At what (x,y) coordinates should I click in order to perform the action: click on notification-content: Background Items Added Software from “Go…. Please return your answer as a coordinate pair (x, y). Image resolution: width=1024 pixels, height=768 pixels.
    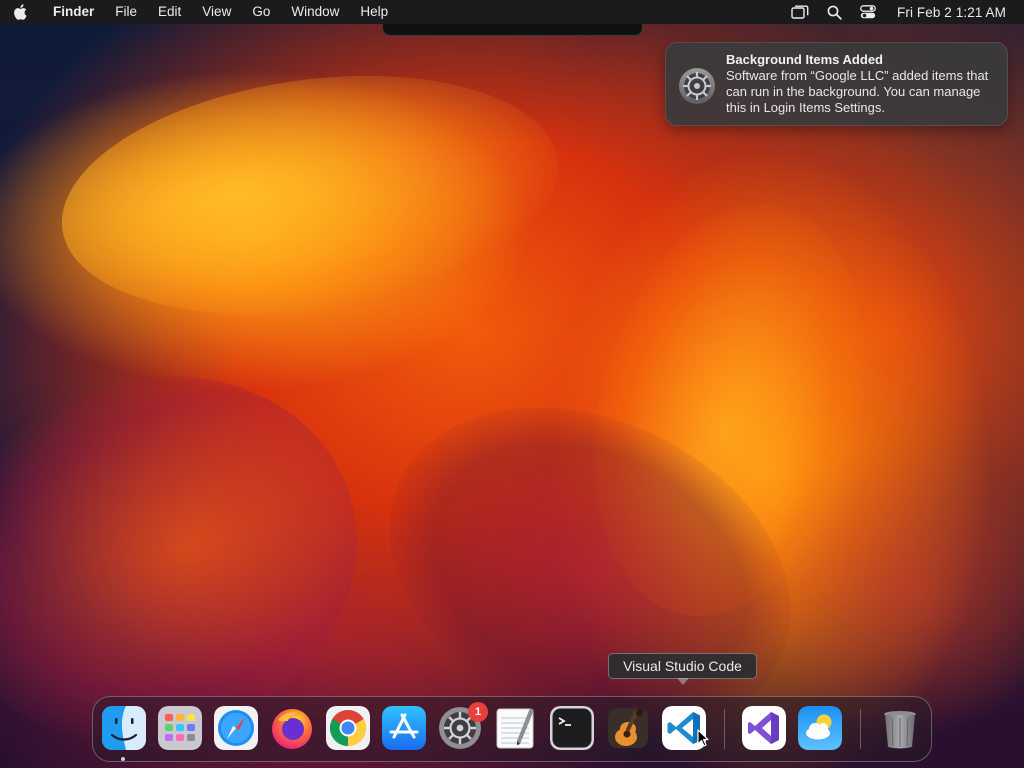
    Looking at the image, I should click on (861, 84).